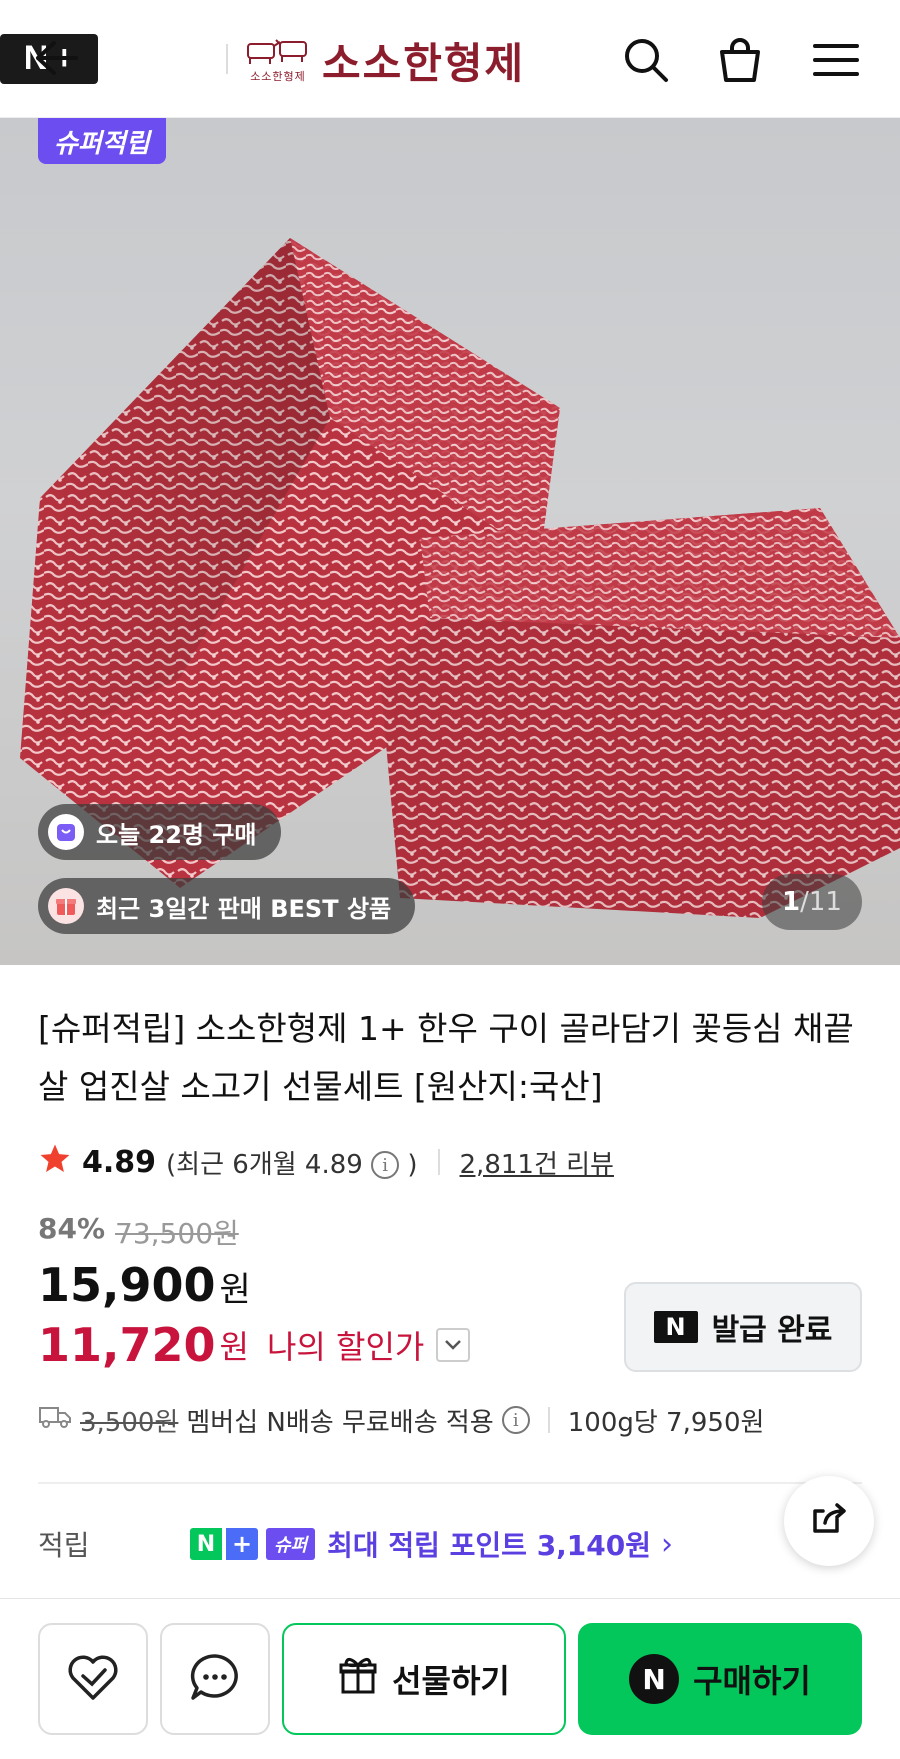  I want to click on wishlist-button, so click(93, 1679).